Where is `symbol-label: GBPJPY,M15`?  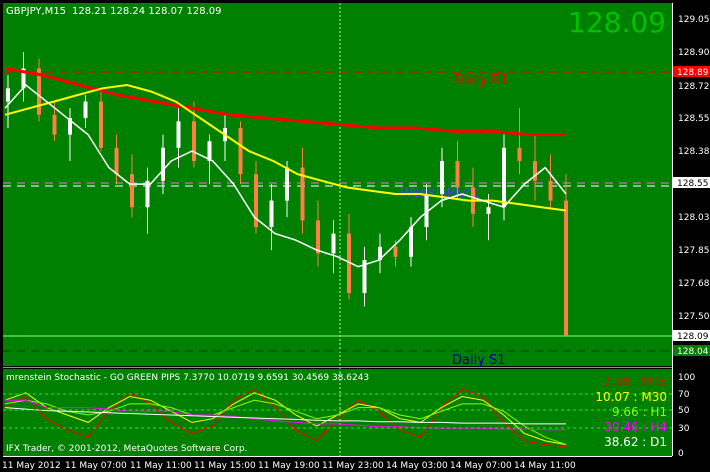
symbol-label: GBPJPY,M15 is located at coordinates (36, 11).